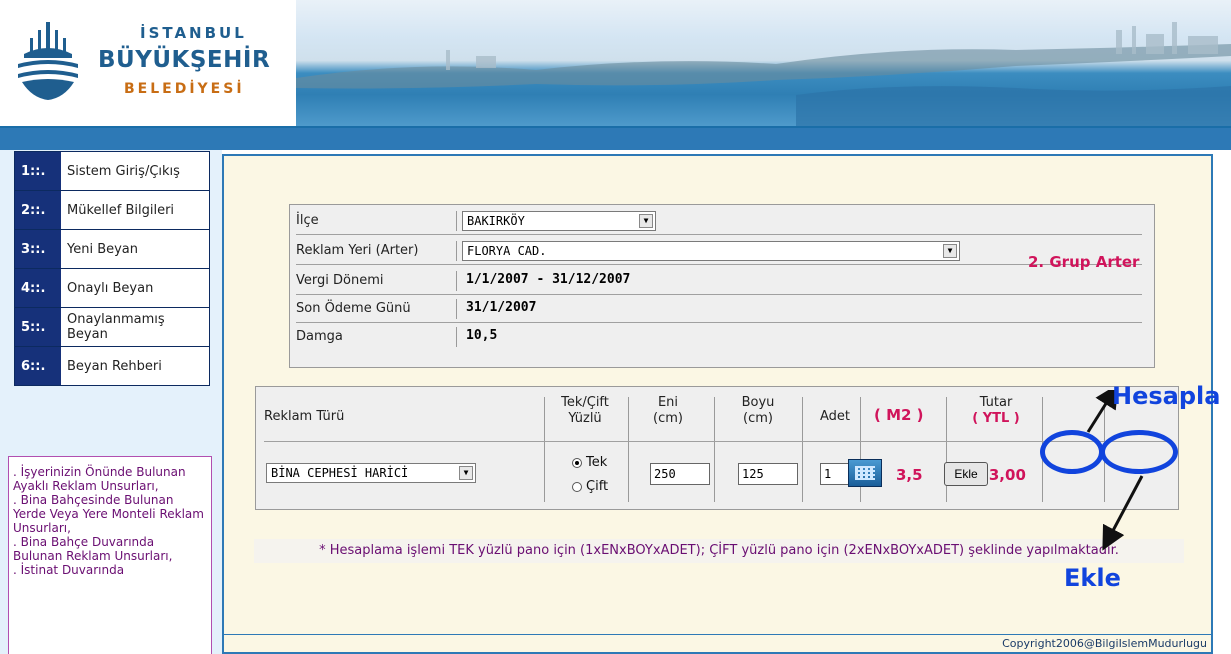  I want to click on header-reklam-turu: Reklam Türü, so click(304, 416).